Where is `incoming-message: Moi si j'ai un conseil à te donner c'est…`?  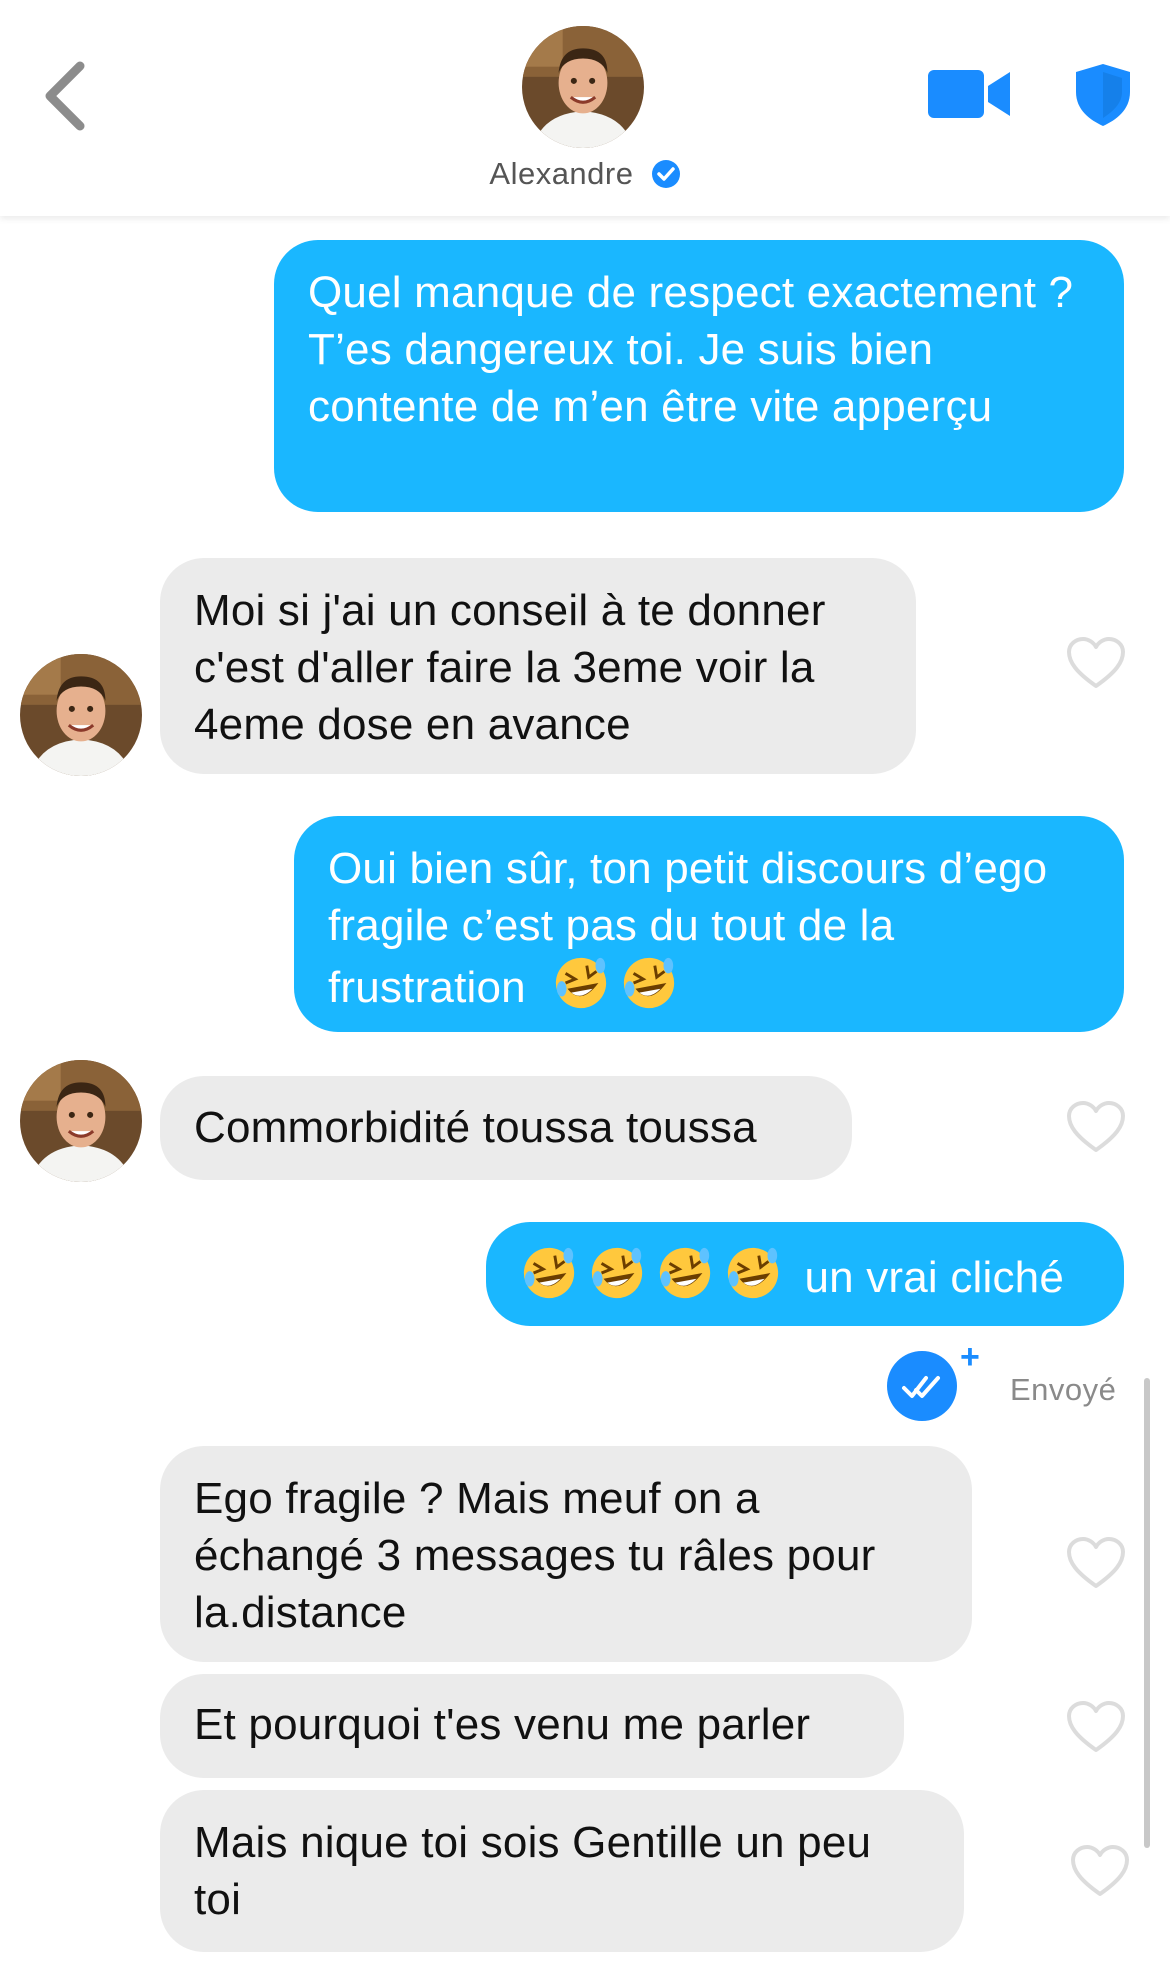 incoming-message: Moi si j'ai un conseil à te donner c'est… is located at coordinates (538, 666).